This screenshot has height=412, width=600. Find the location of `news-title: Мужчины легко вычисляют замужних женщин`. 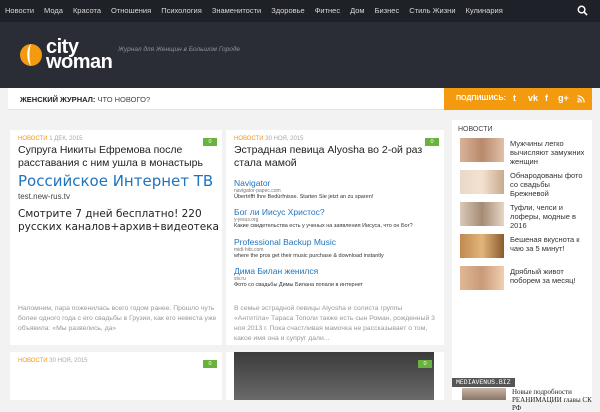

news-title: Мужчины легко вычисляют замужних женщин is located at coordinates (549, 152).